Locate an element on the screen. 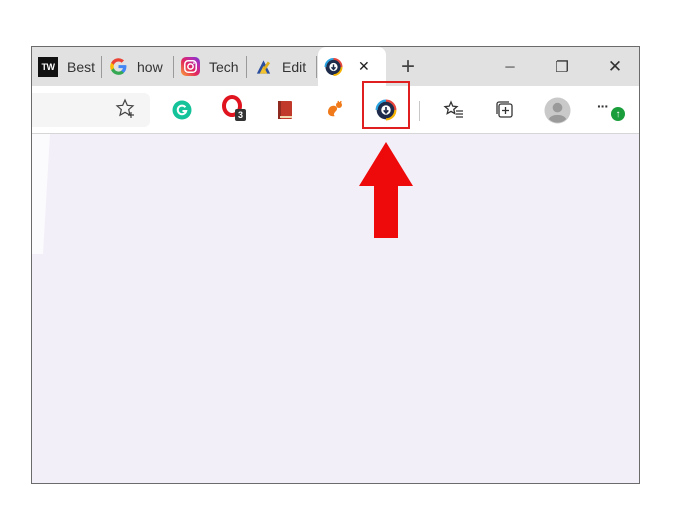 The image size is (675, 525). tab-edit: Edit is located at coordinates (282, 66).